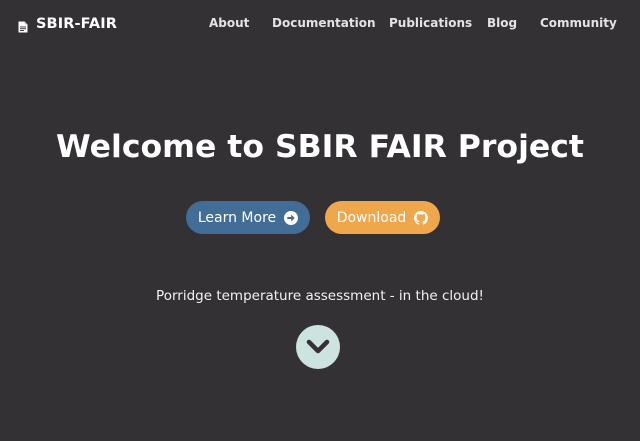  I want to click on nav-link-blog: Blog, so click(502, 23).